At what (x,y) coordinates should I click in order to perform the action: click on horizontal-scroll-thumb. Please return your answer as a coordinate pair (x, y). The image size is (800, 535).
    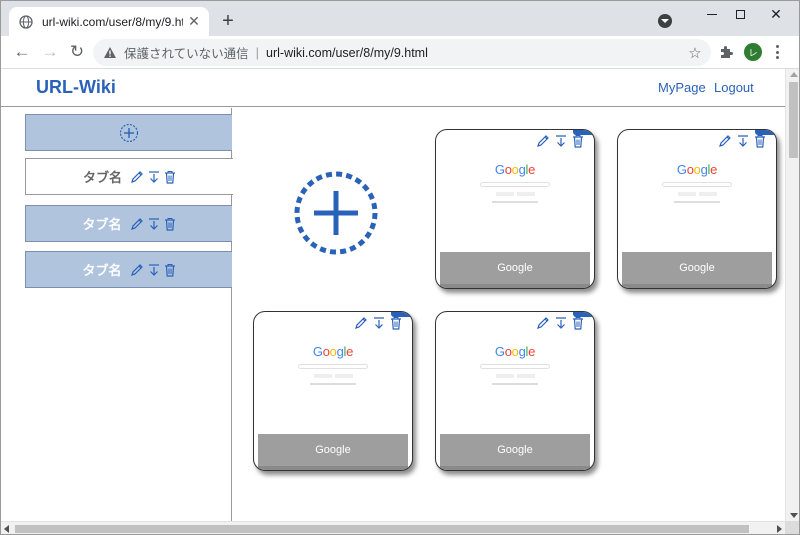
    Looking at the image, I should click on (382, 529).